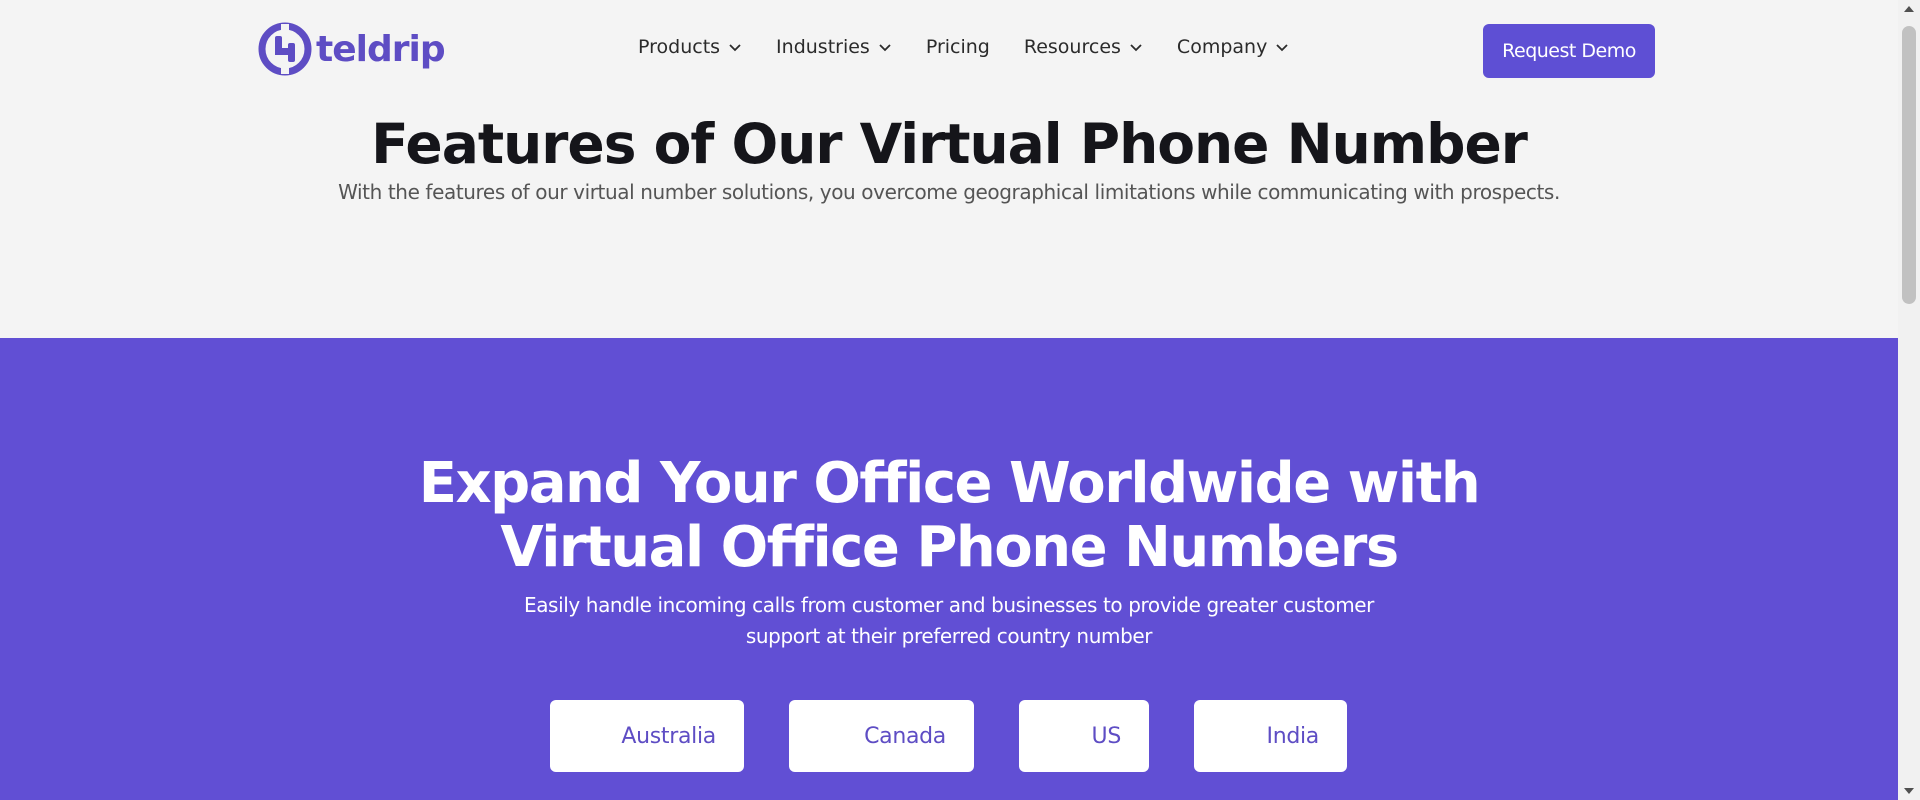 The height and width of the screenshot is (800, 1920). Describe the element at coordinates (1270, 736) in the screenshot. I see `country-tab-india: India` at that location.